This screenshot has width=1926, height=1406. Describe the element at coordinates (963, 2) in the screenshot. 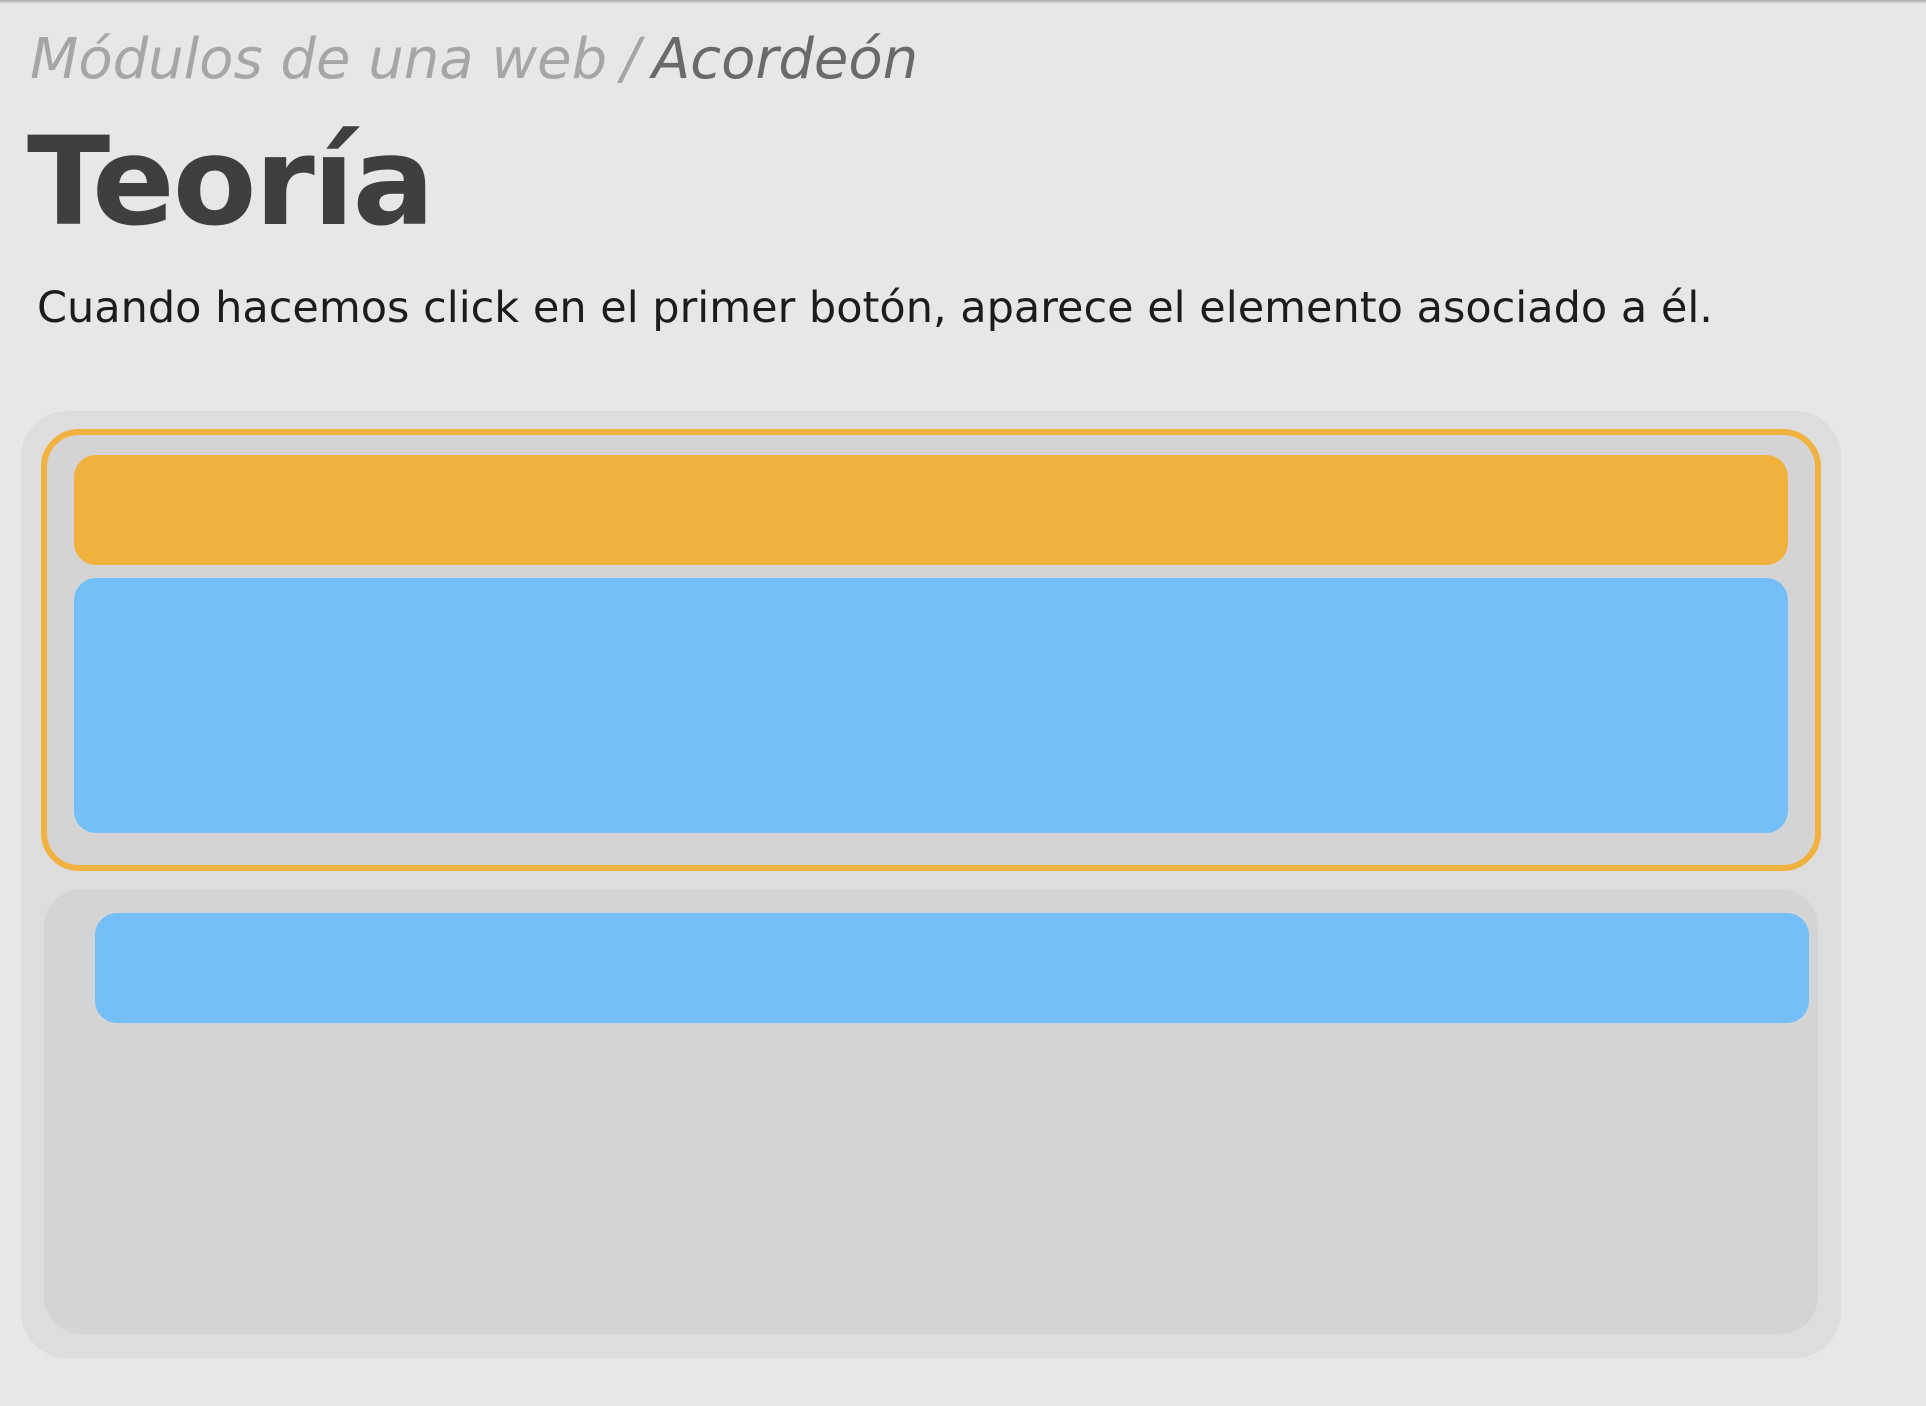

I see `top-shadow` at that location.